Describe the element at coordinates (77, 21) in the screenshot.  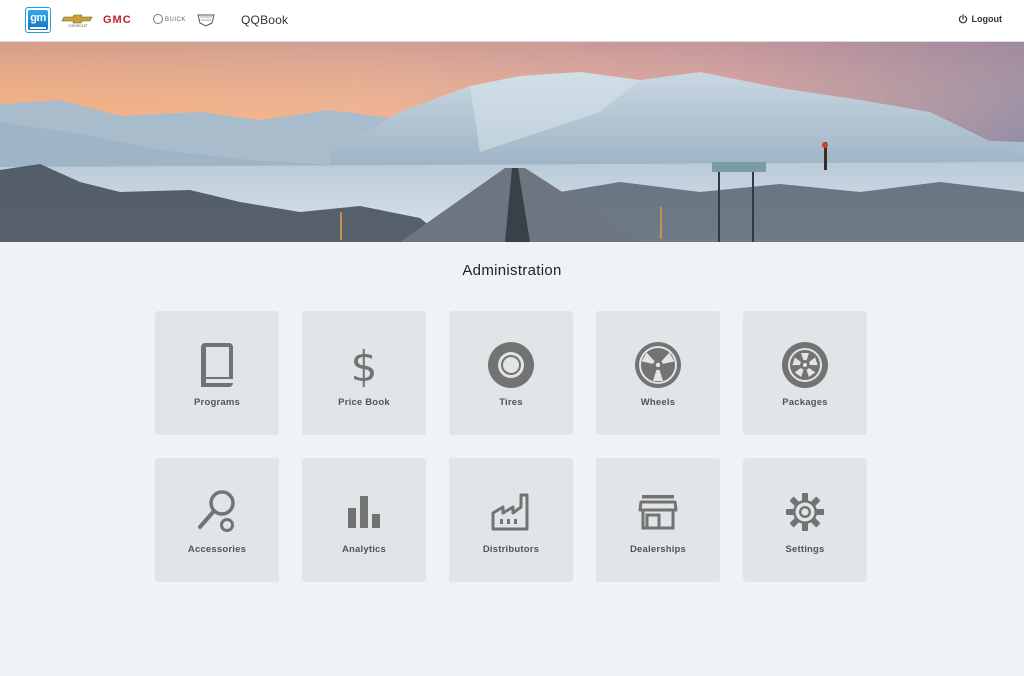
I see `chevrolet-logo: CHEVROLET` at that location.